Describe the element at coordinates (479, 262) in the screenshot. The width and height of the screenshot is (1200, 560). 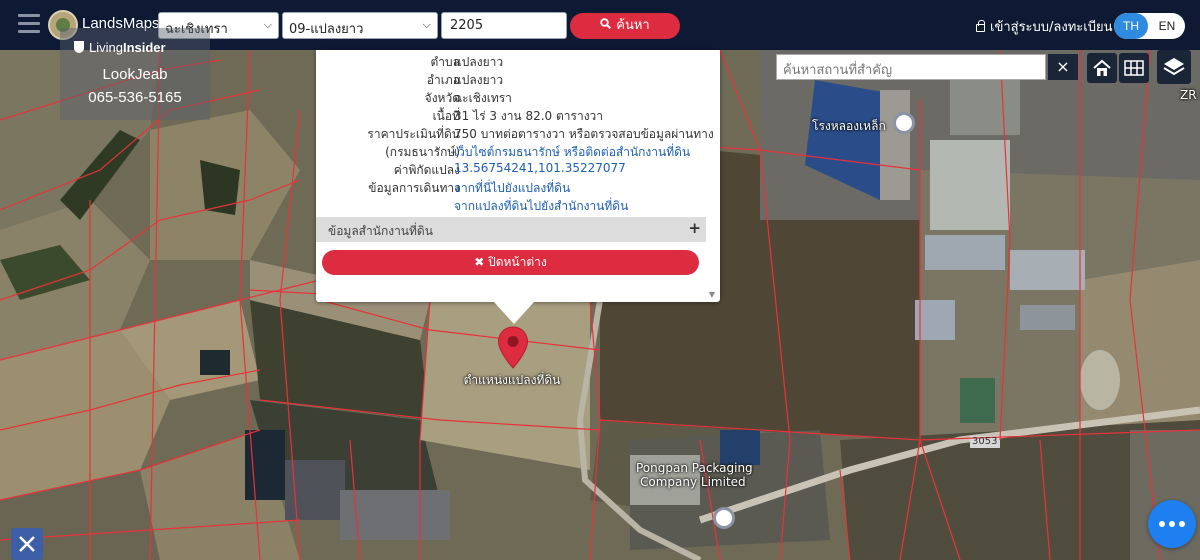
I see `close-icon: ✖` at that location.